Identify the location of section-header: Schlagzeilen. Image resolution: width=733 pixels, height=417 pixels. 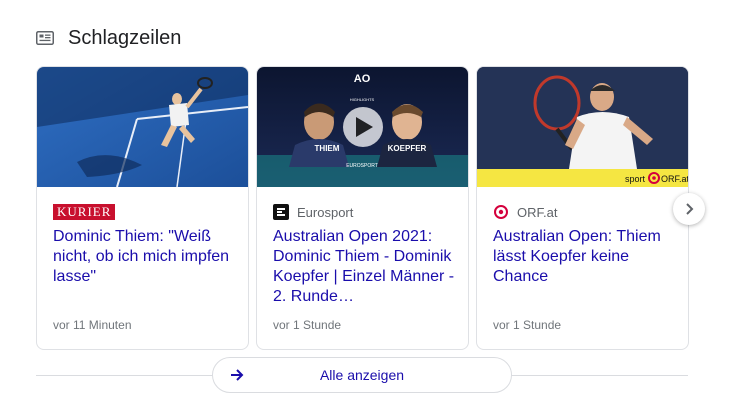
(108, 38).